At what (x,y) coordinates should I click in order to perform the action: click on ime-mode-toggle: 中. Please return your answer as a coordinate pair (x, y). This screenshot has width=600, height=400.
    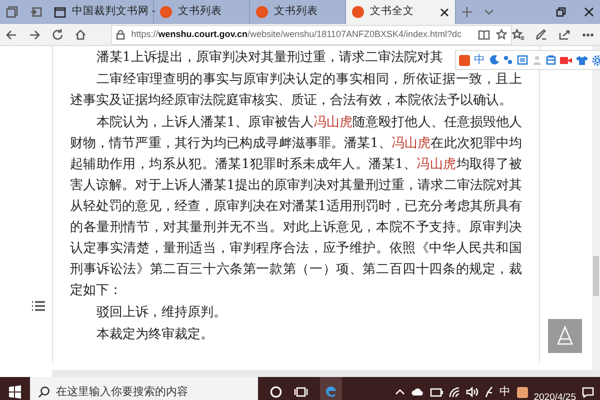
    Looking at the image, I should click on (479, 60).